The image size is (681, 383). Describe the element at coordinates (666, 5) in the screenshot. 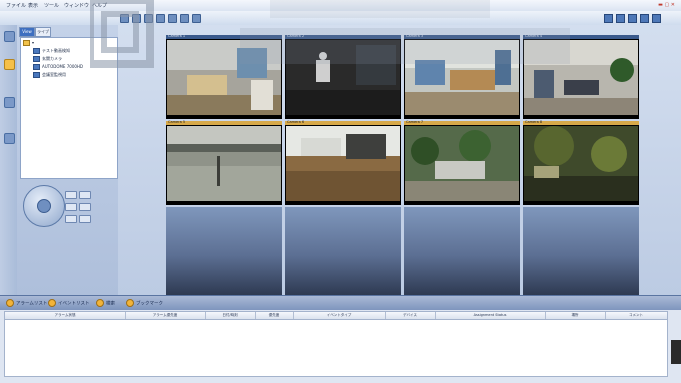

I see `window-controls: ▬ ▢ ✕` at that location.